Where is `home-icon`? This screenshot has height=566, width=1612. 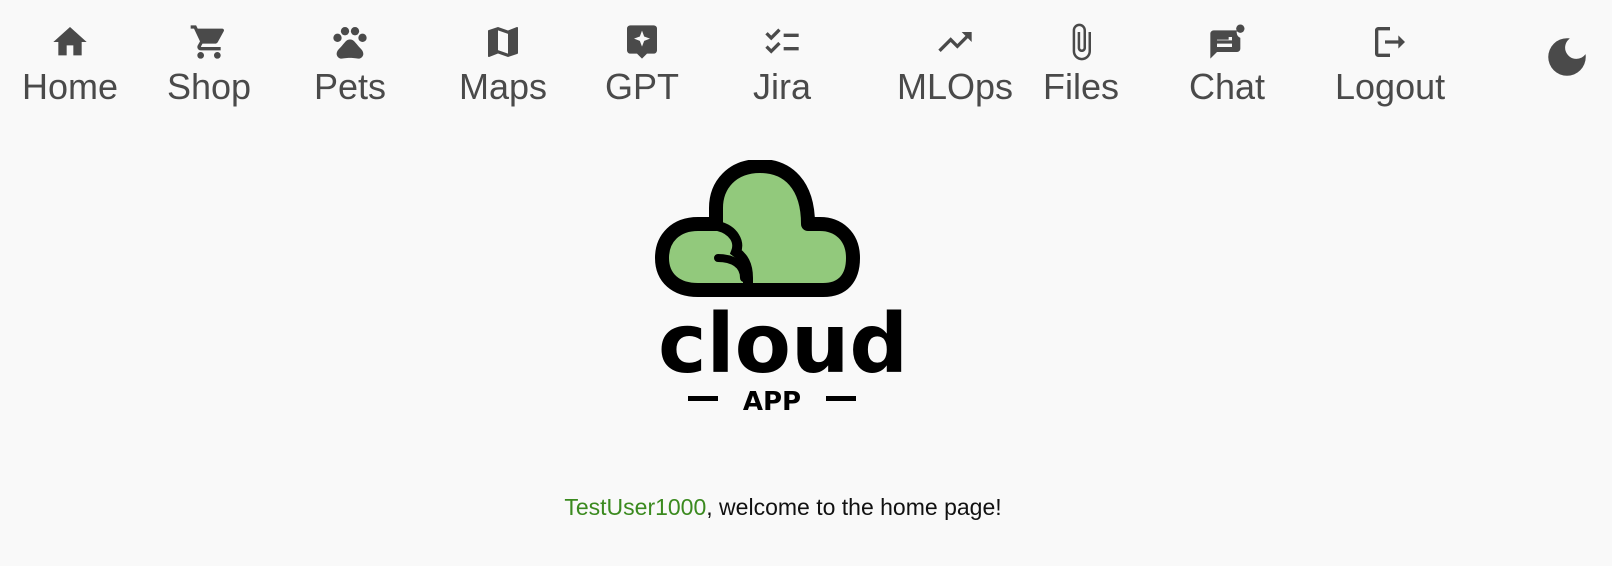 home-icon is located at coordinates (70, 42).